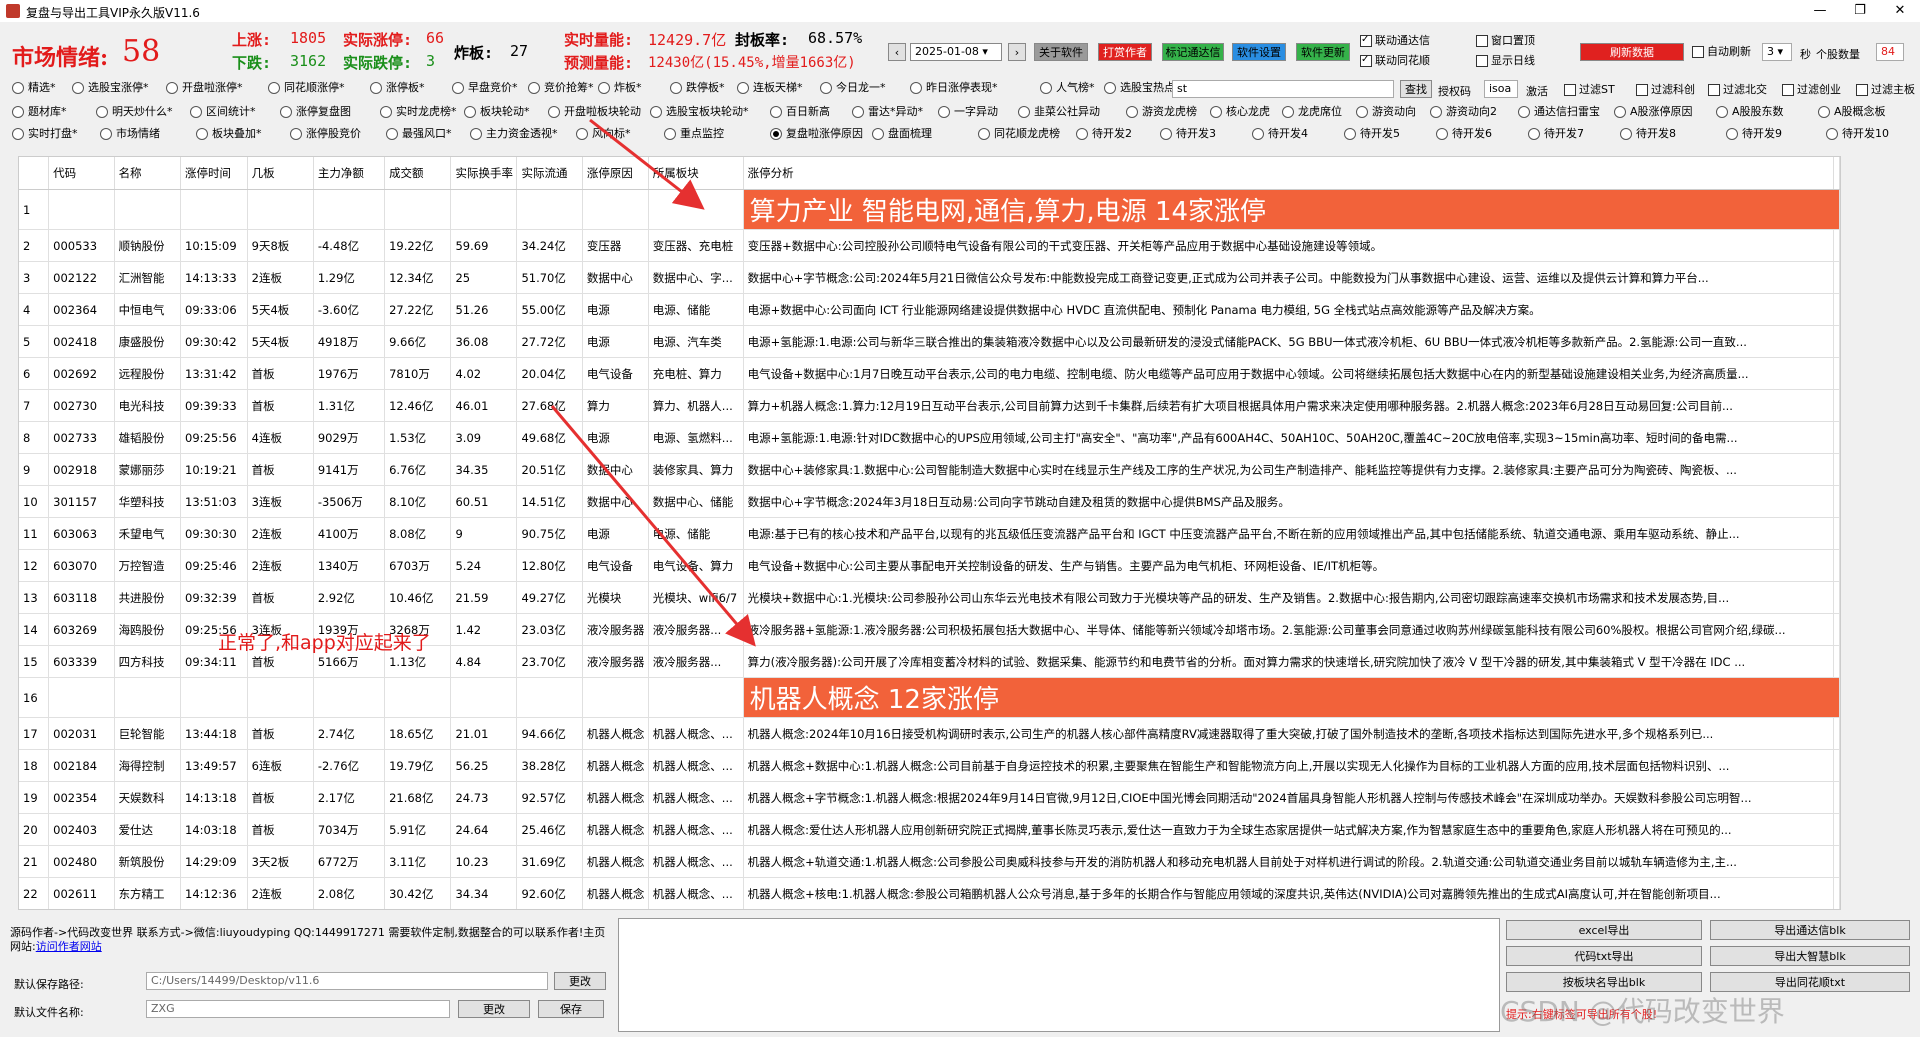 The width and height of the screenshot is (1920, 1037). What do you see at coordinates (397, 88) in the screenshot?
I see `radio-option: 涨停板*` at bounding box center [397, 88].